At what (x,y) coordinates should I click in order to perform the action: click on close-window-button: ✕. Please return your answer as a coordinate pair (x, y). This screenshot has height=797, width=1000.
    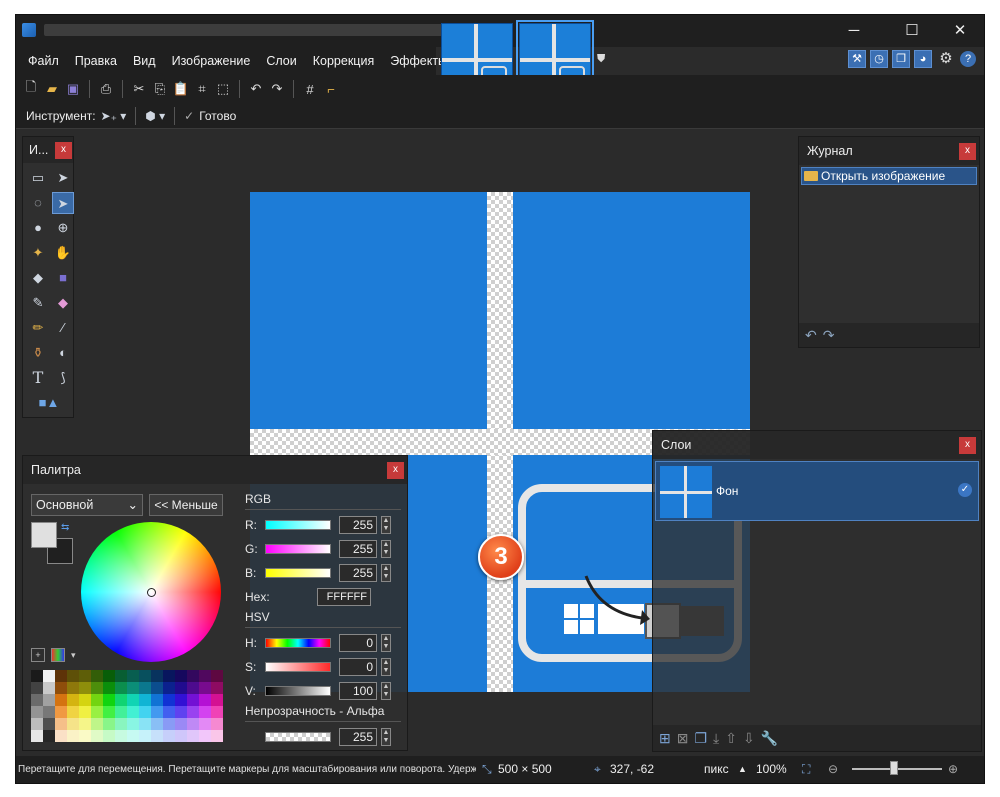
    Looking at the image, I should click on (960, 31).